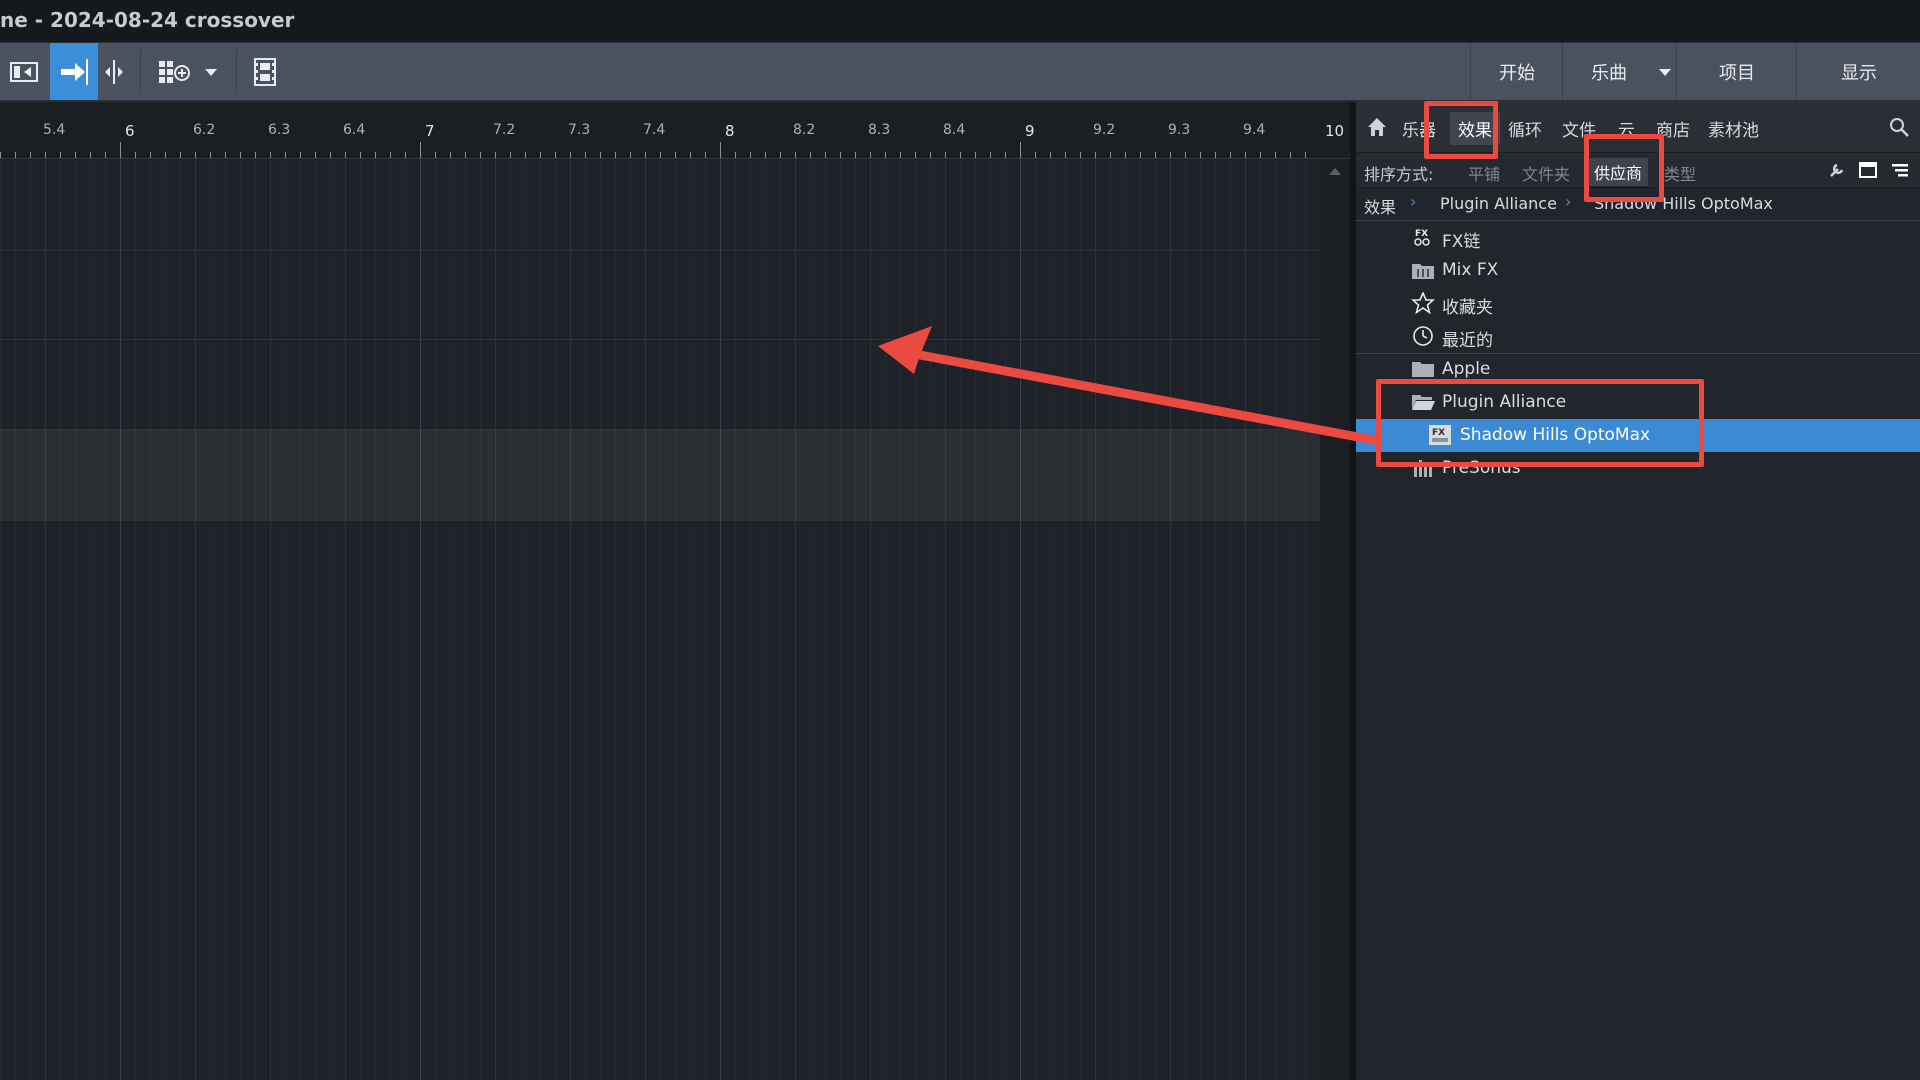  I want to click on wrench-icon, so click(1837, 170).